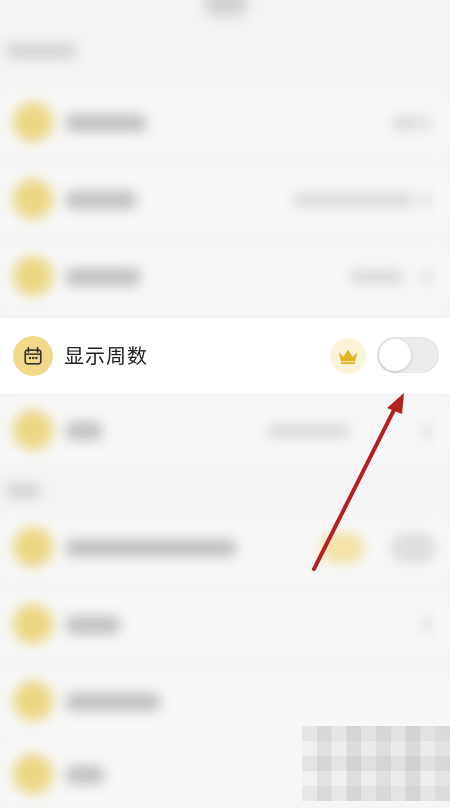  I want to click on calendar-week-icon-glyph, so click(33, 355).